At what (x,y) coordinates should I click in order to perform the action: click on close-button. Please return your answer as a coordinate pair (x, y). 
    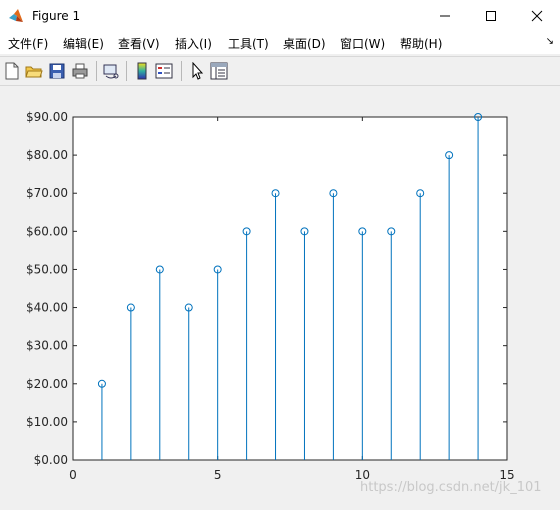
    Looking at the image, I should click on (537, 16).